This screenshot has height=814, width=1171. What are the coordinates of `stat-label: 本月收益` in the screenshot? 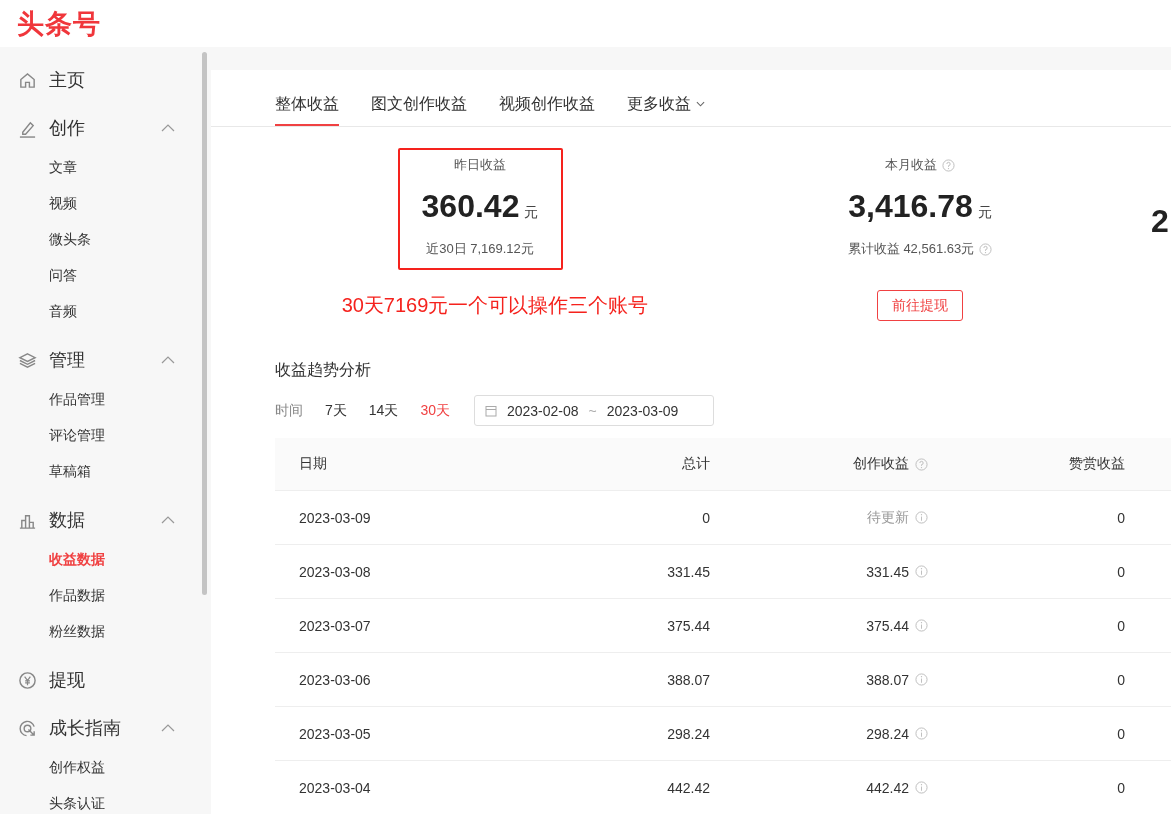 It's located at (911, 165).